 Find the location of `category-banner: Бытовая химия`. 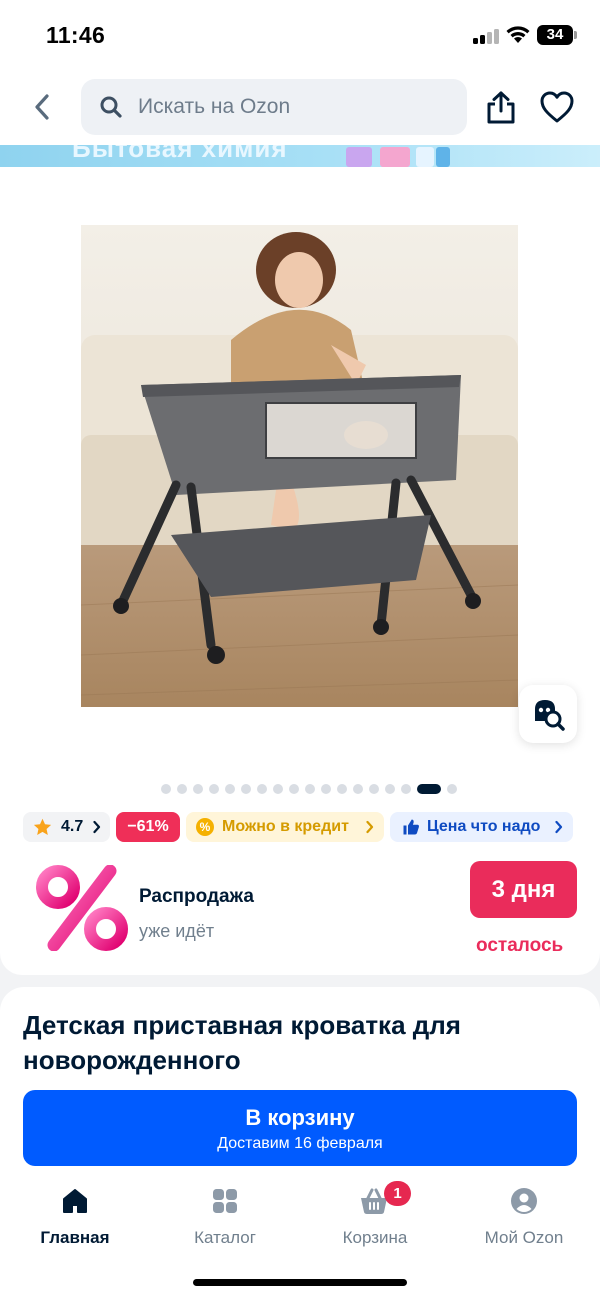

category-banner: Бытовая химия is located at coordinates (300, 156).